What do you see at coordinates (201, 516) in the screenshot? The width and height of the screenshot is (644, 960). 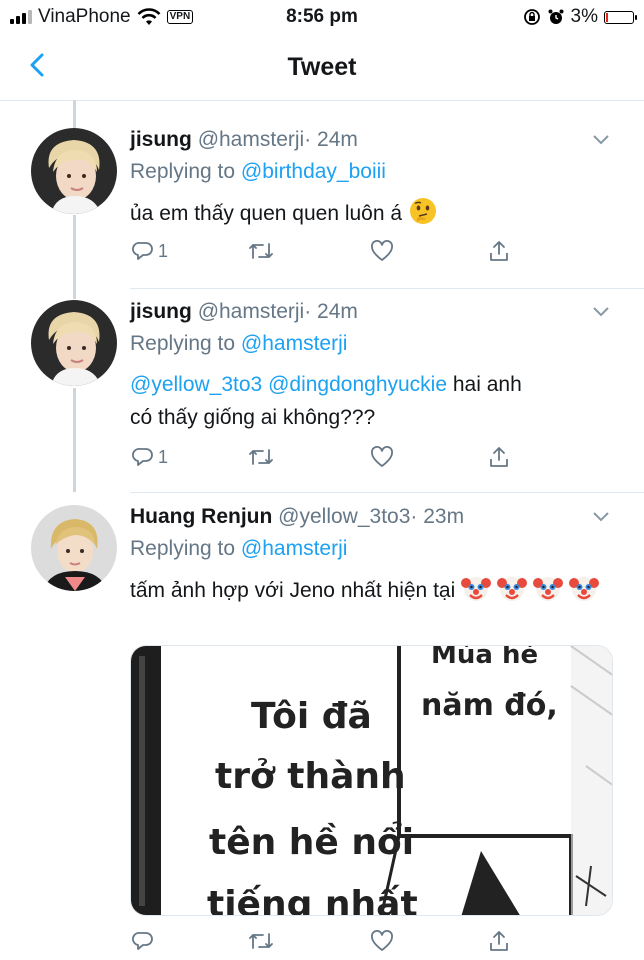 I see `display-name: Huang Renjun` at bounding box center [201, 516].